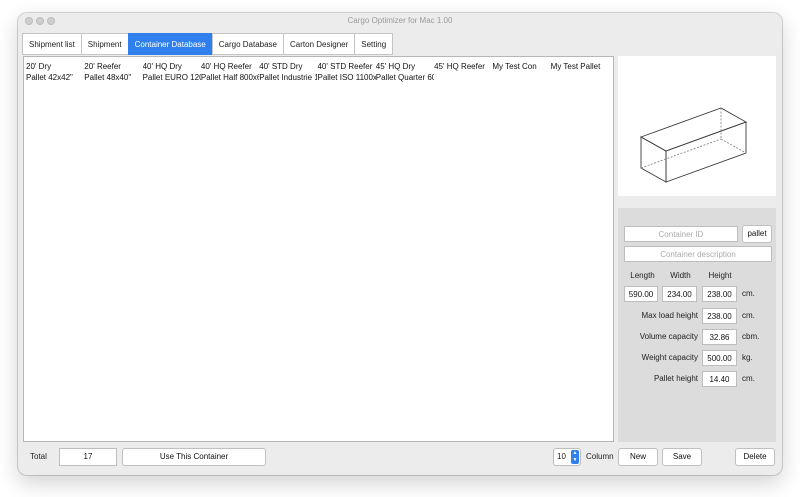 Image resolution: width=800 pixels, height=497 pixels. What do you see at coordinates (561, 456) in the screenshot?
I see `column-count-value: 10` at bounding box center [561, 456].